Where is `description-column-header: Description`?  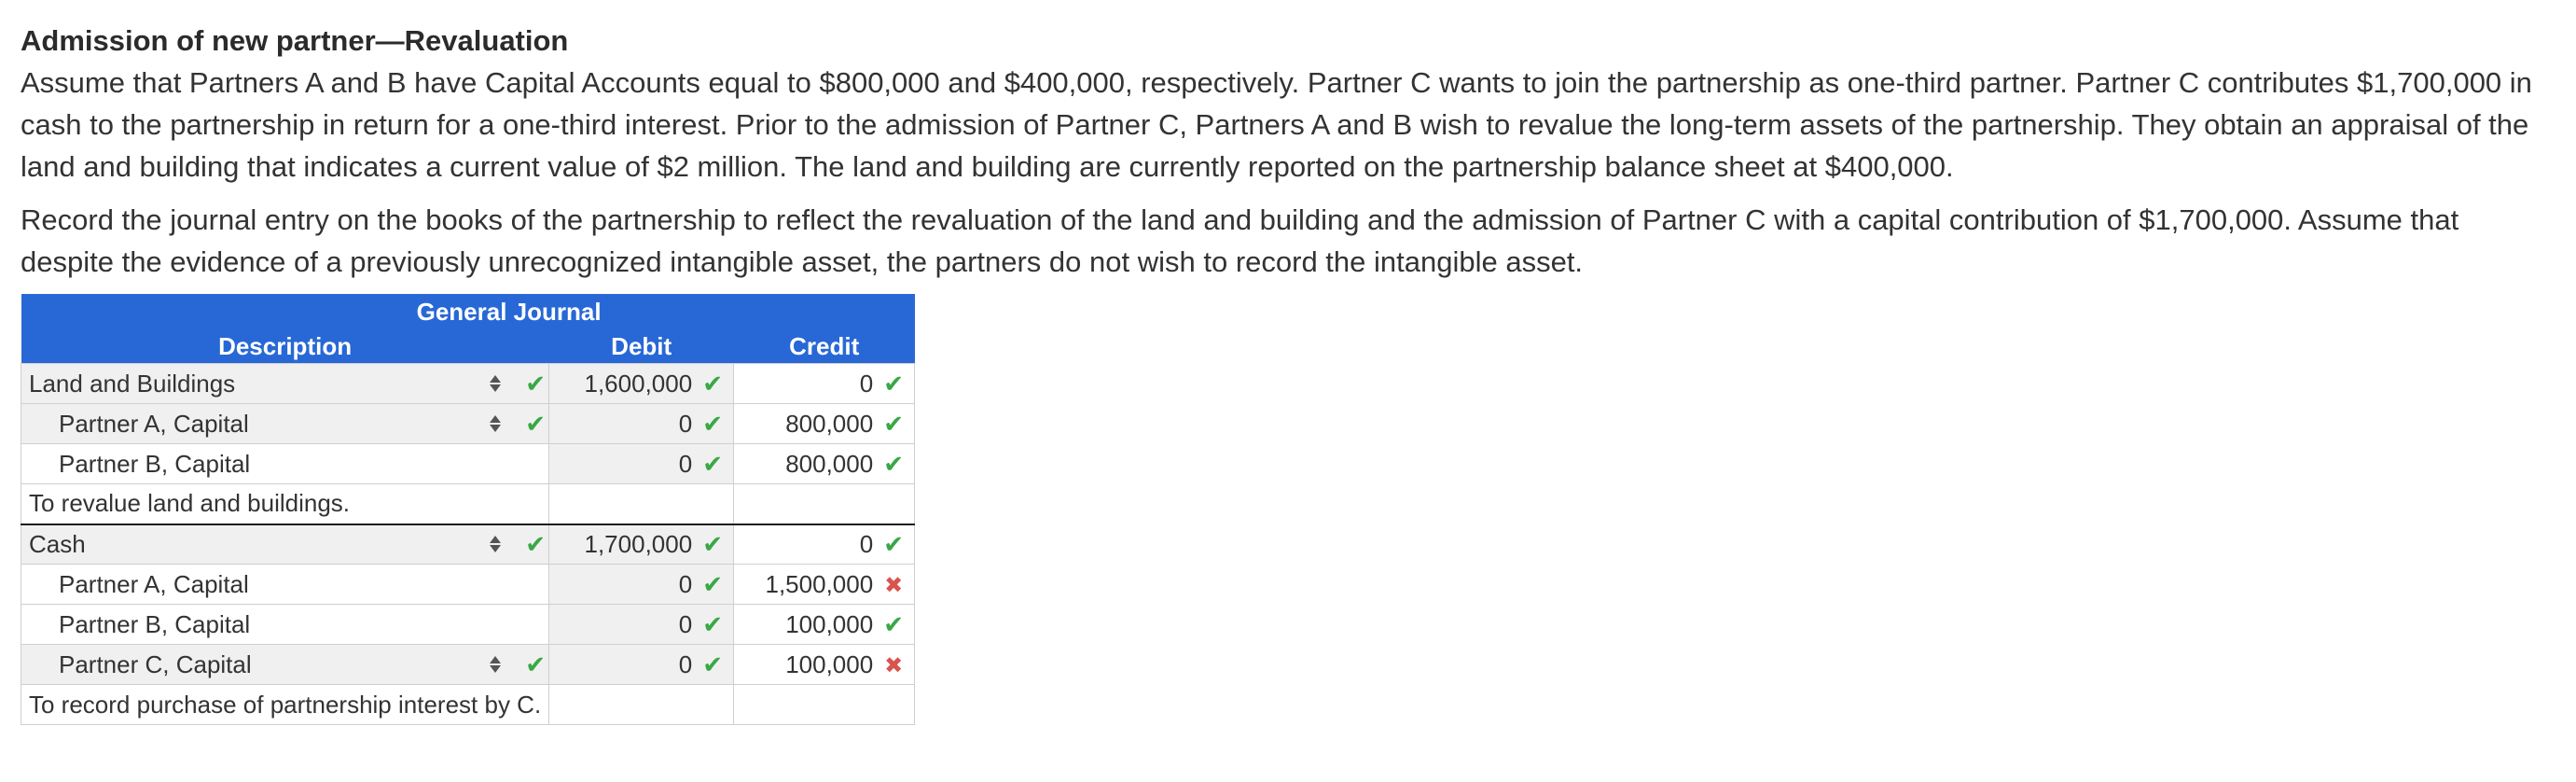
description-column-header: Description is located at coordinates (285, 346).